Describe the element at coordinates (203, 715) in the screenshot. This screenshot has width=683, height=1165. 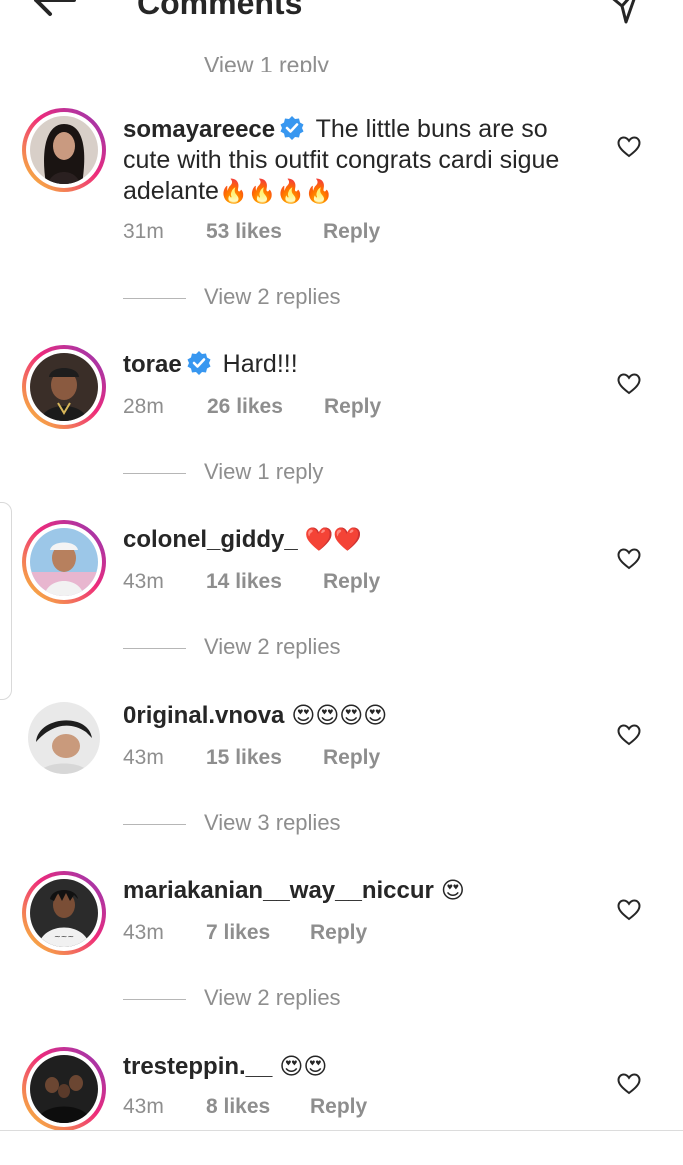
I see `comment-username: 0riginal.vnova` at that location.